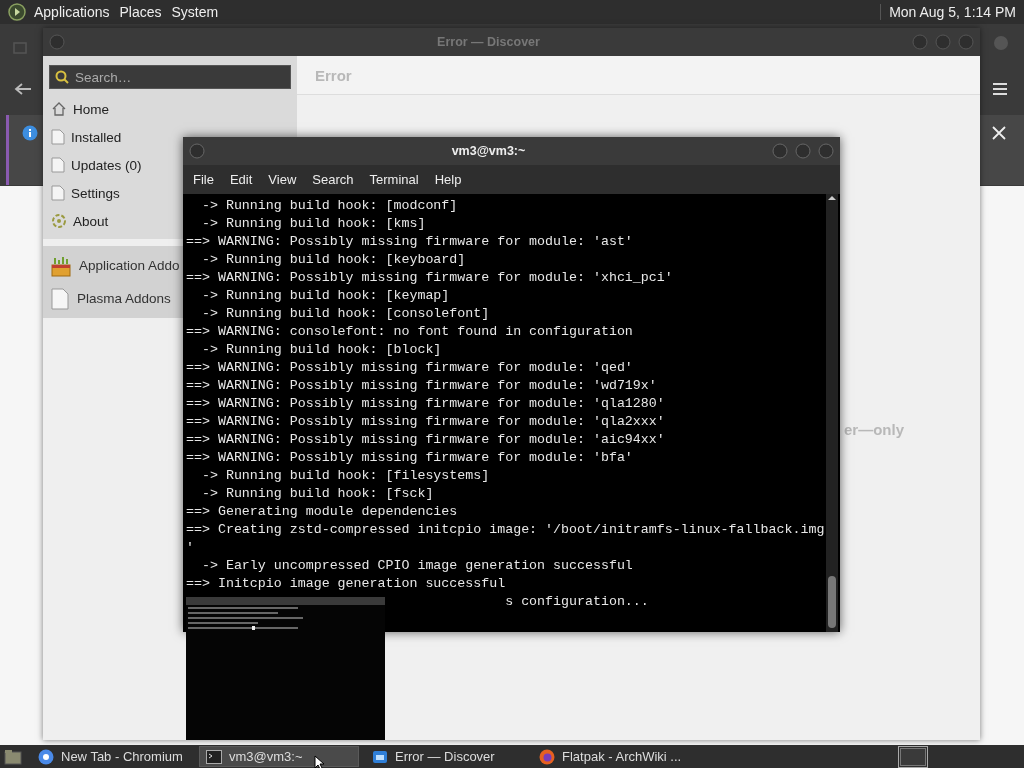  Describe the element at coordinates (321, 350) in the screenshot. I see `terminal-line: -> Running build hook: [block]` at that location.